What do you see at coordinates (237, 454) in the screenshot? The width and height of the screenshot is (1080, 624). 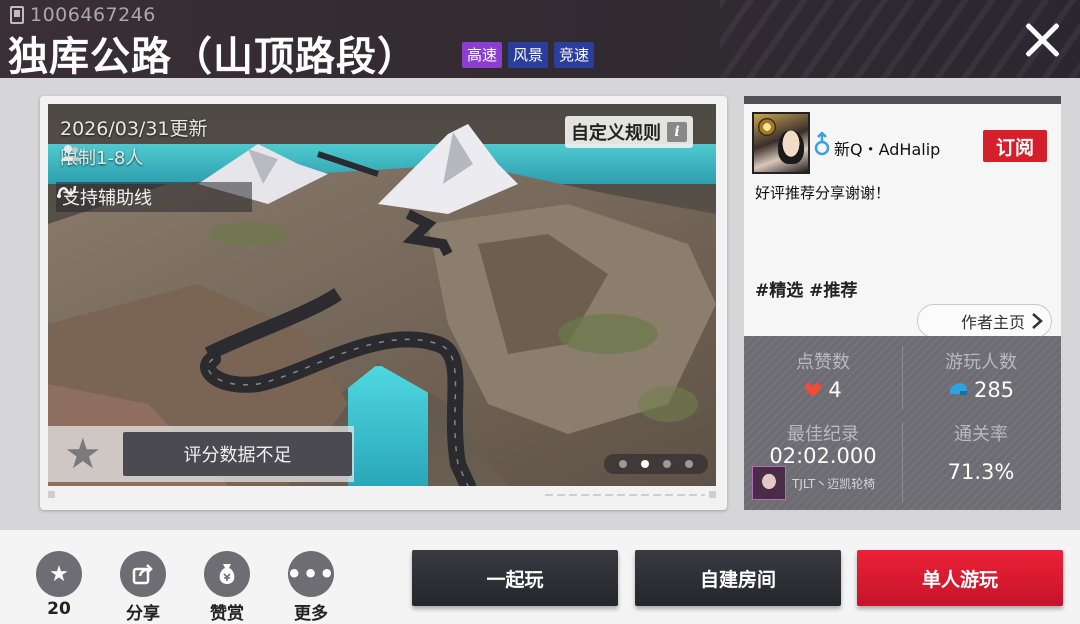 I see `rating-button: 评分数据不足` at bounding box center [237, 454].